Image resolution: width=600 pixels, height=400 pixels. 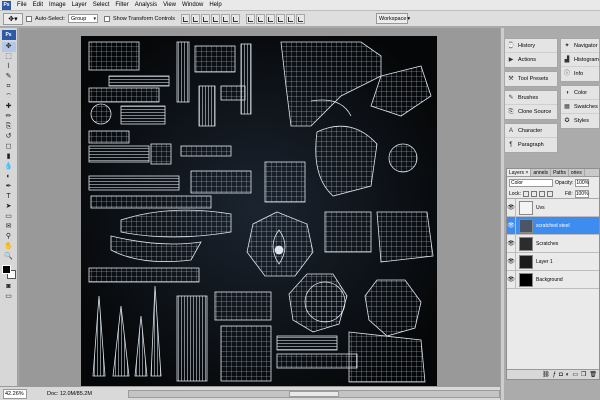 I want to click on layers-panel-tab: Paths, so click(x=560, y=172).